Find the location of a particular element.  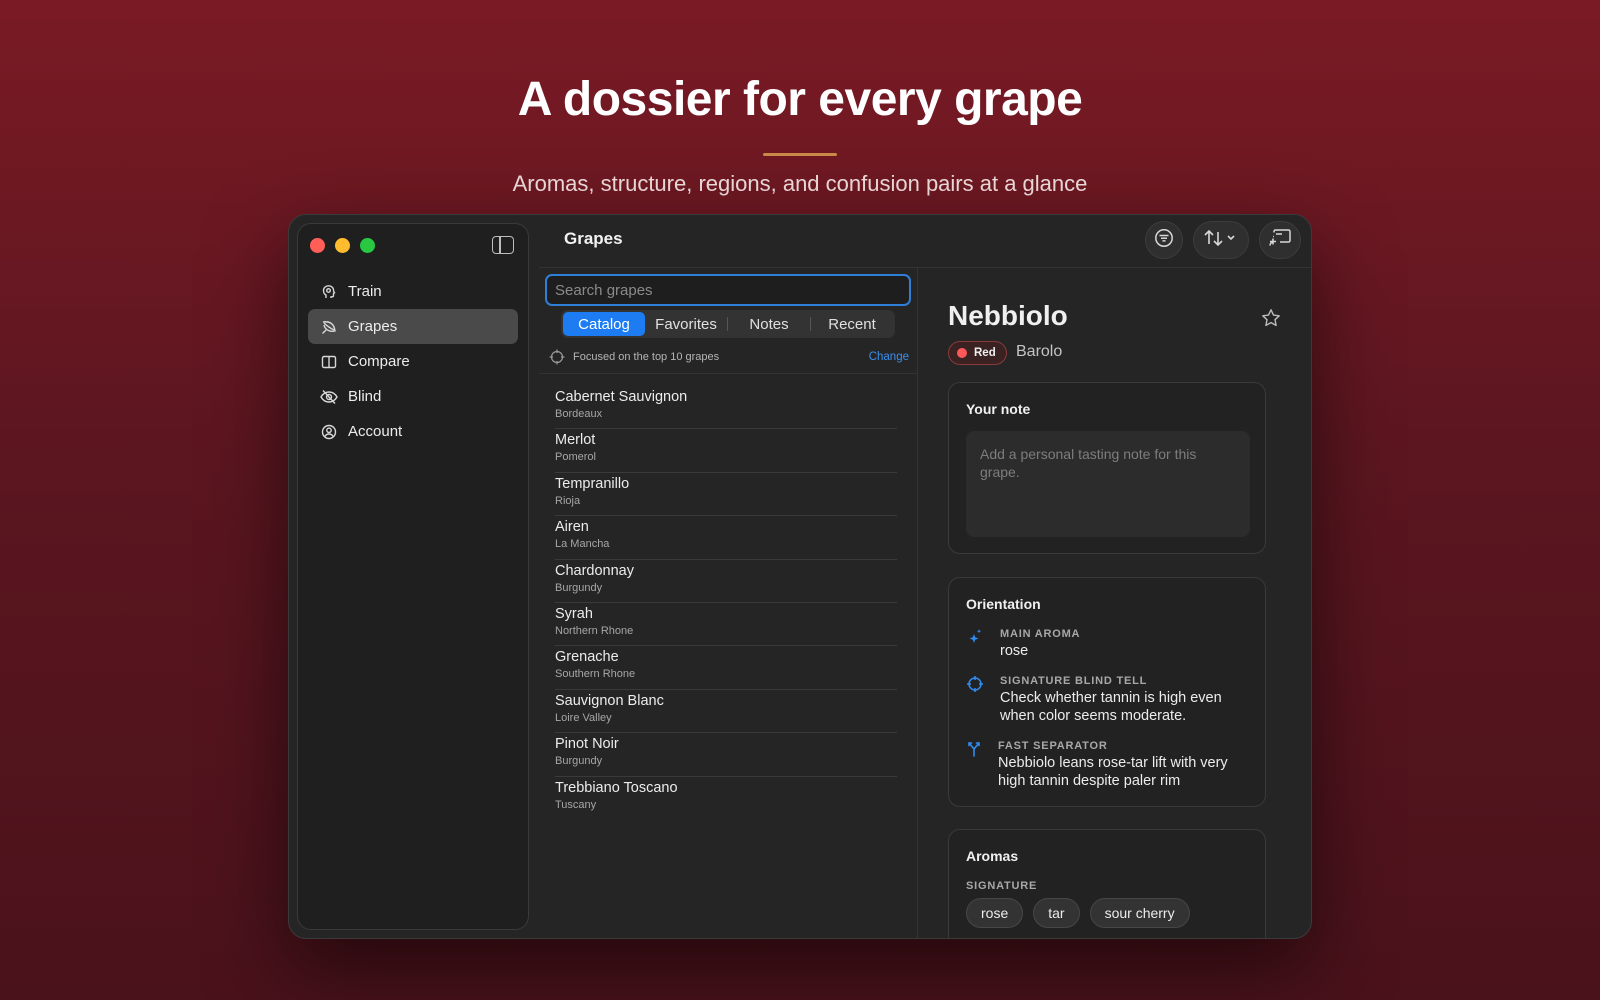

list-segmented-control: Catalog Favorites Notes Recent is located at coordinates (728, 324).